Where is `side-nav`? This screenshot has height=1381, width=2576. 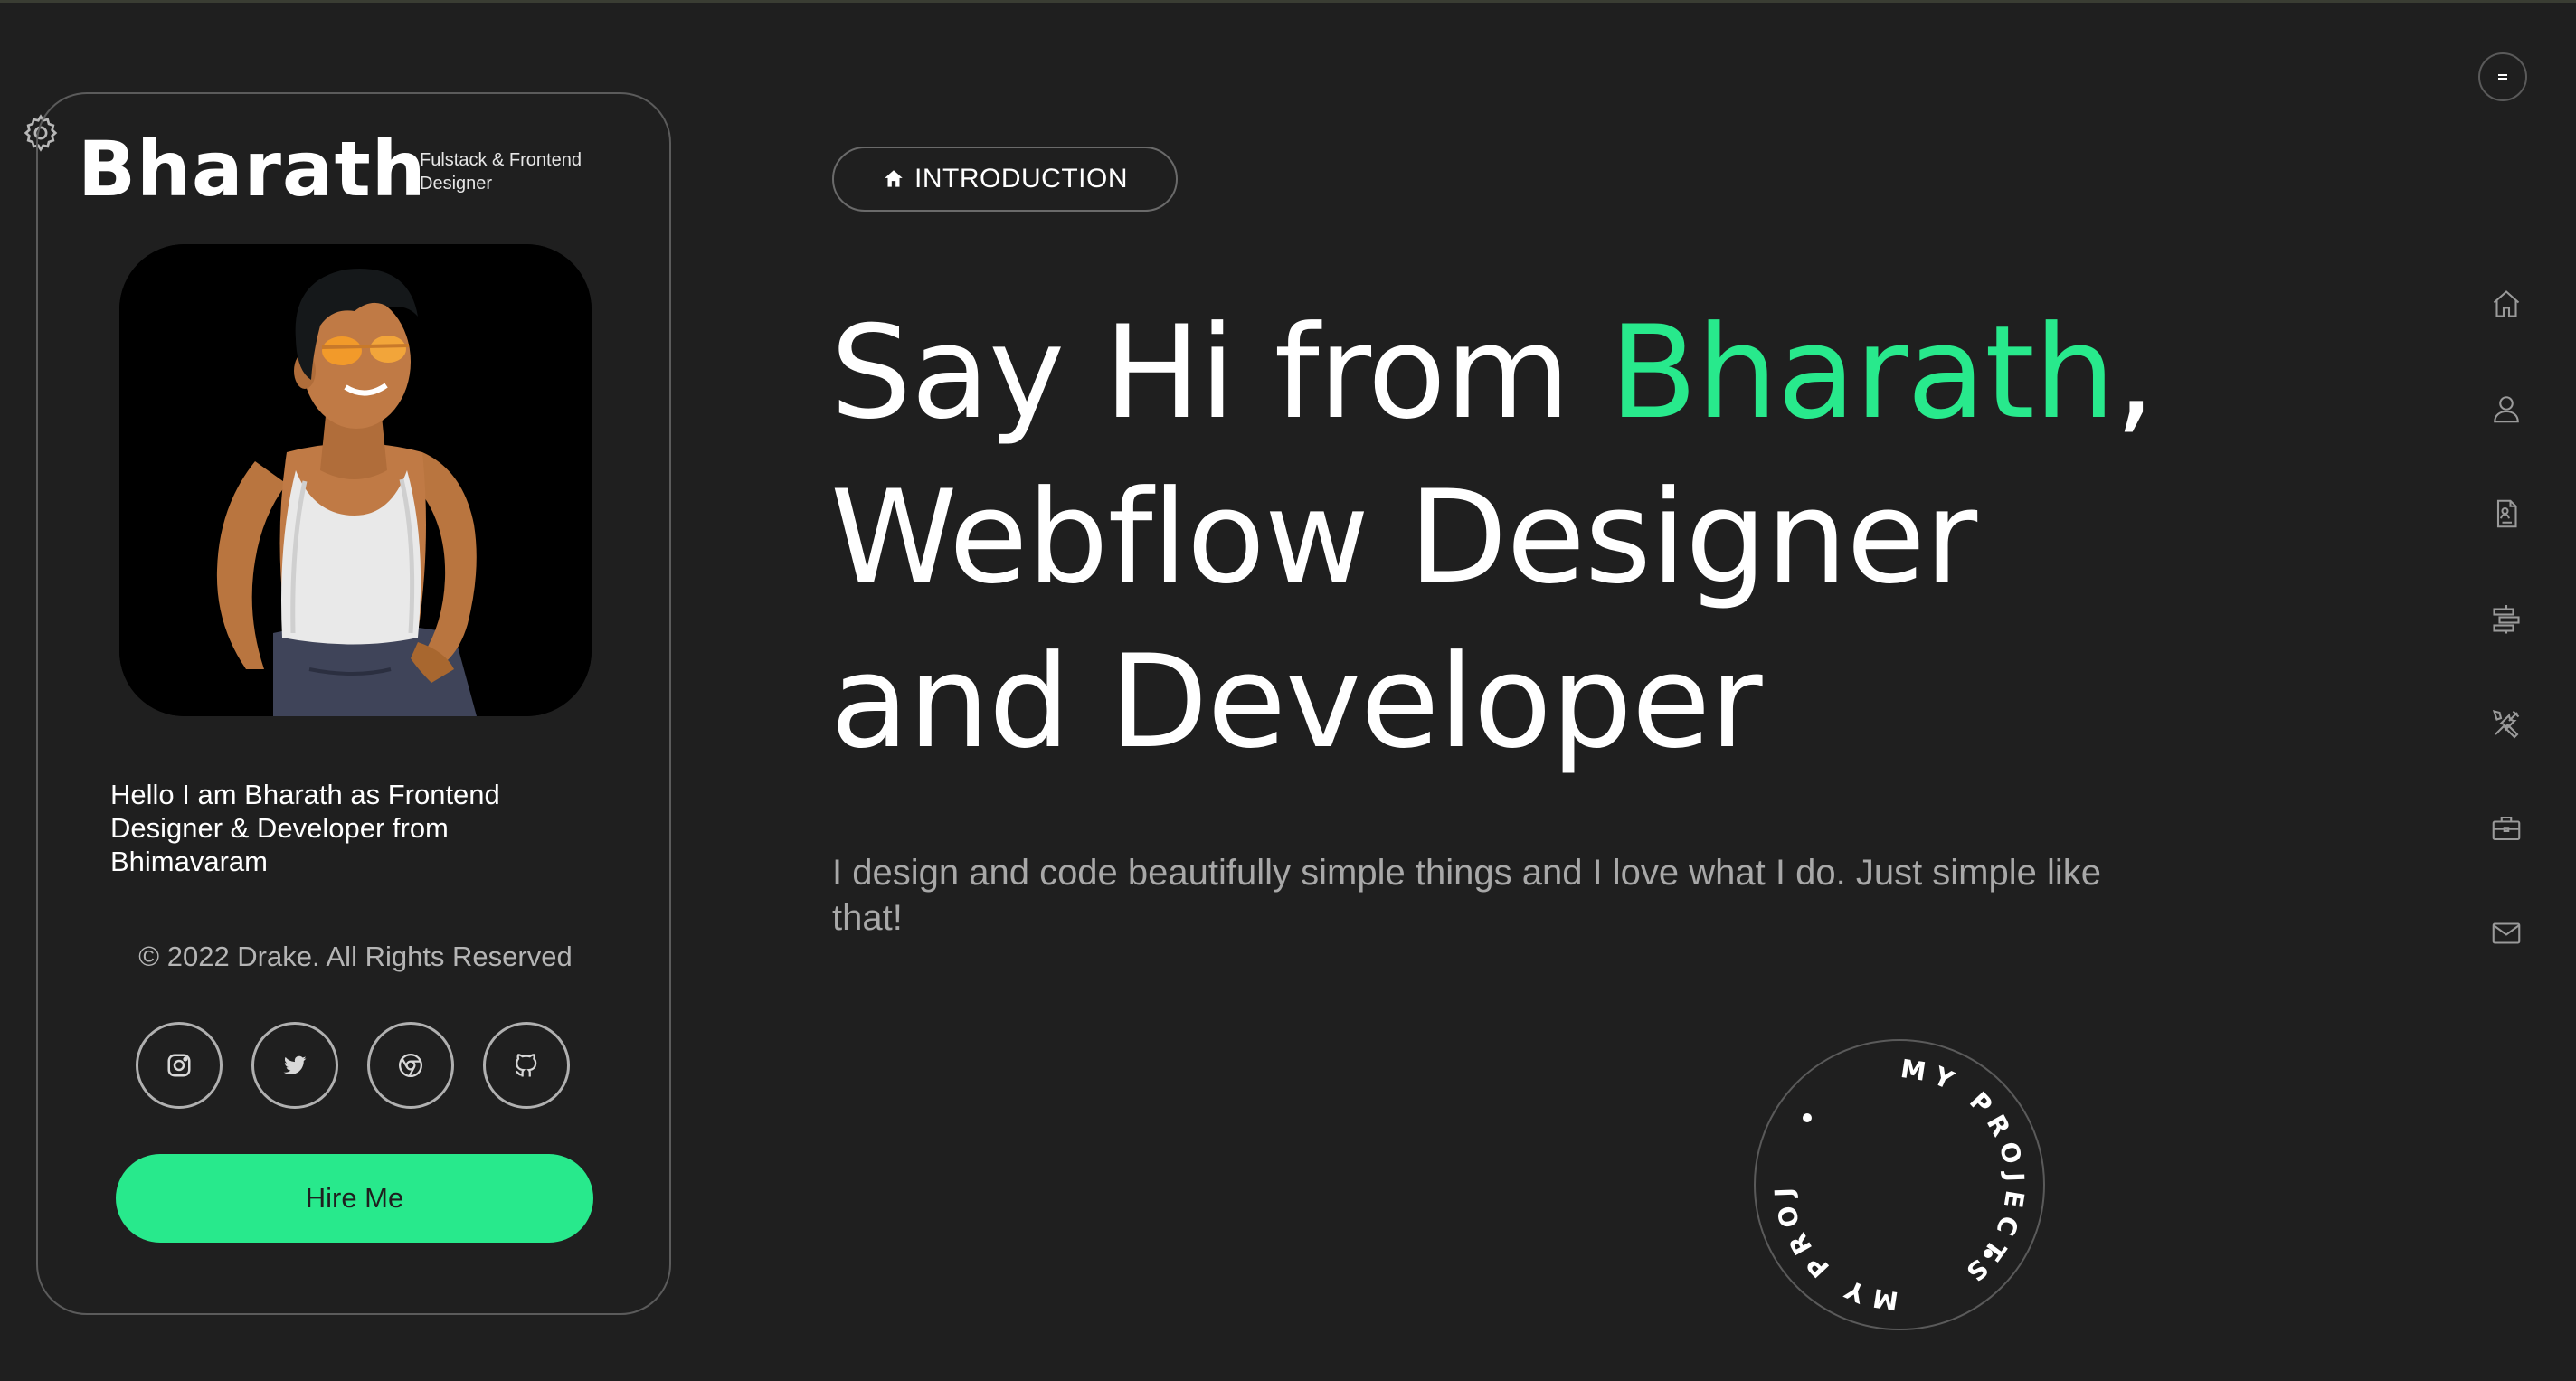 side-nav is located at coordinates (2507, 619).